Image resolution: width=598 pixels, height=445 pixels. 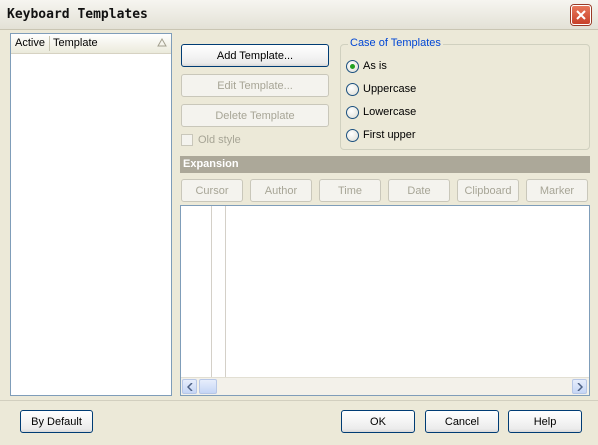 I want to click on ok-button: OK, so click(x=378, y=421).